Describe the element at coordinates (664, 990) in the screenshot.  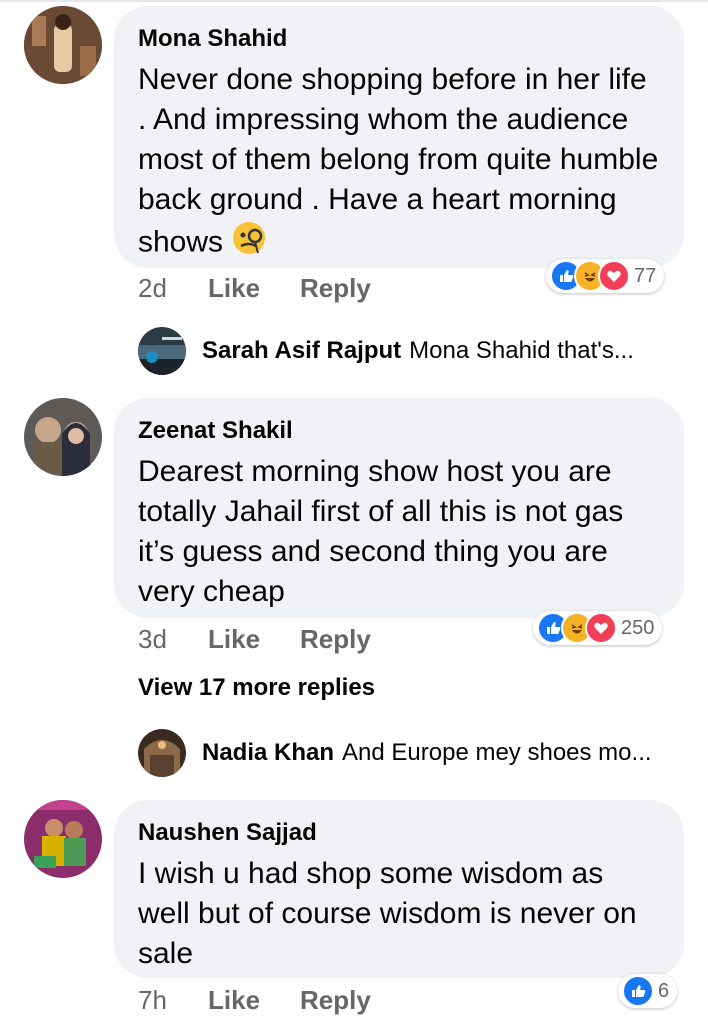
I see `reaction-count: 6` at that location.